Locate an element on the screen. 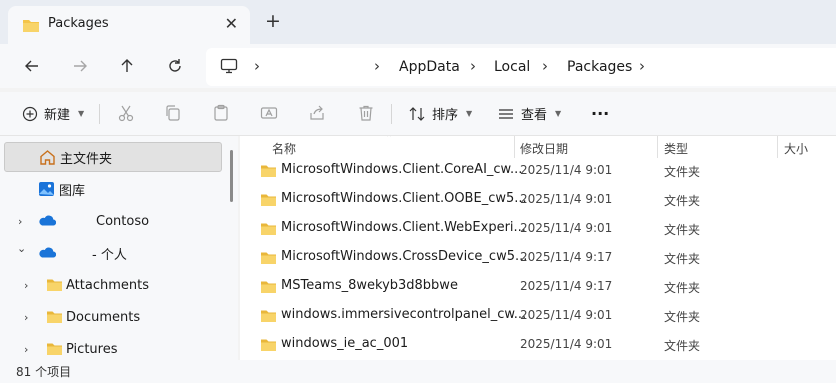 The image size is (836, 383). cut-icon is located at coordinates (126, 113).